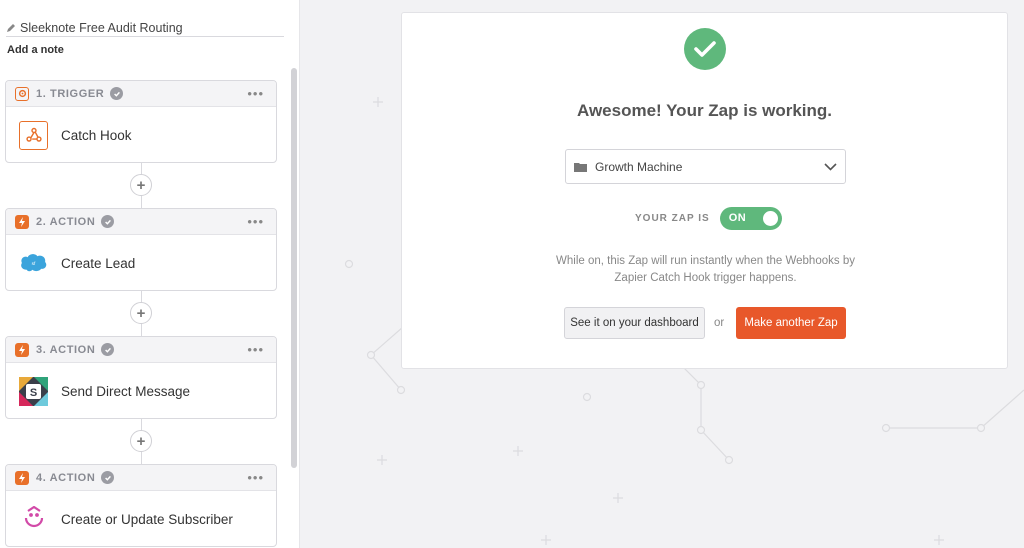  I want to click on or-separator: or, so click(719, 323).